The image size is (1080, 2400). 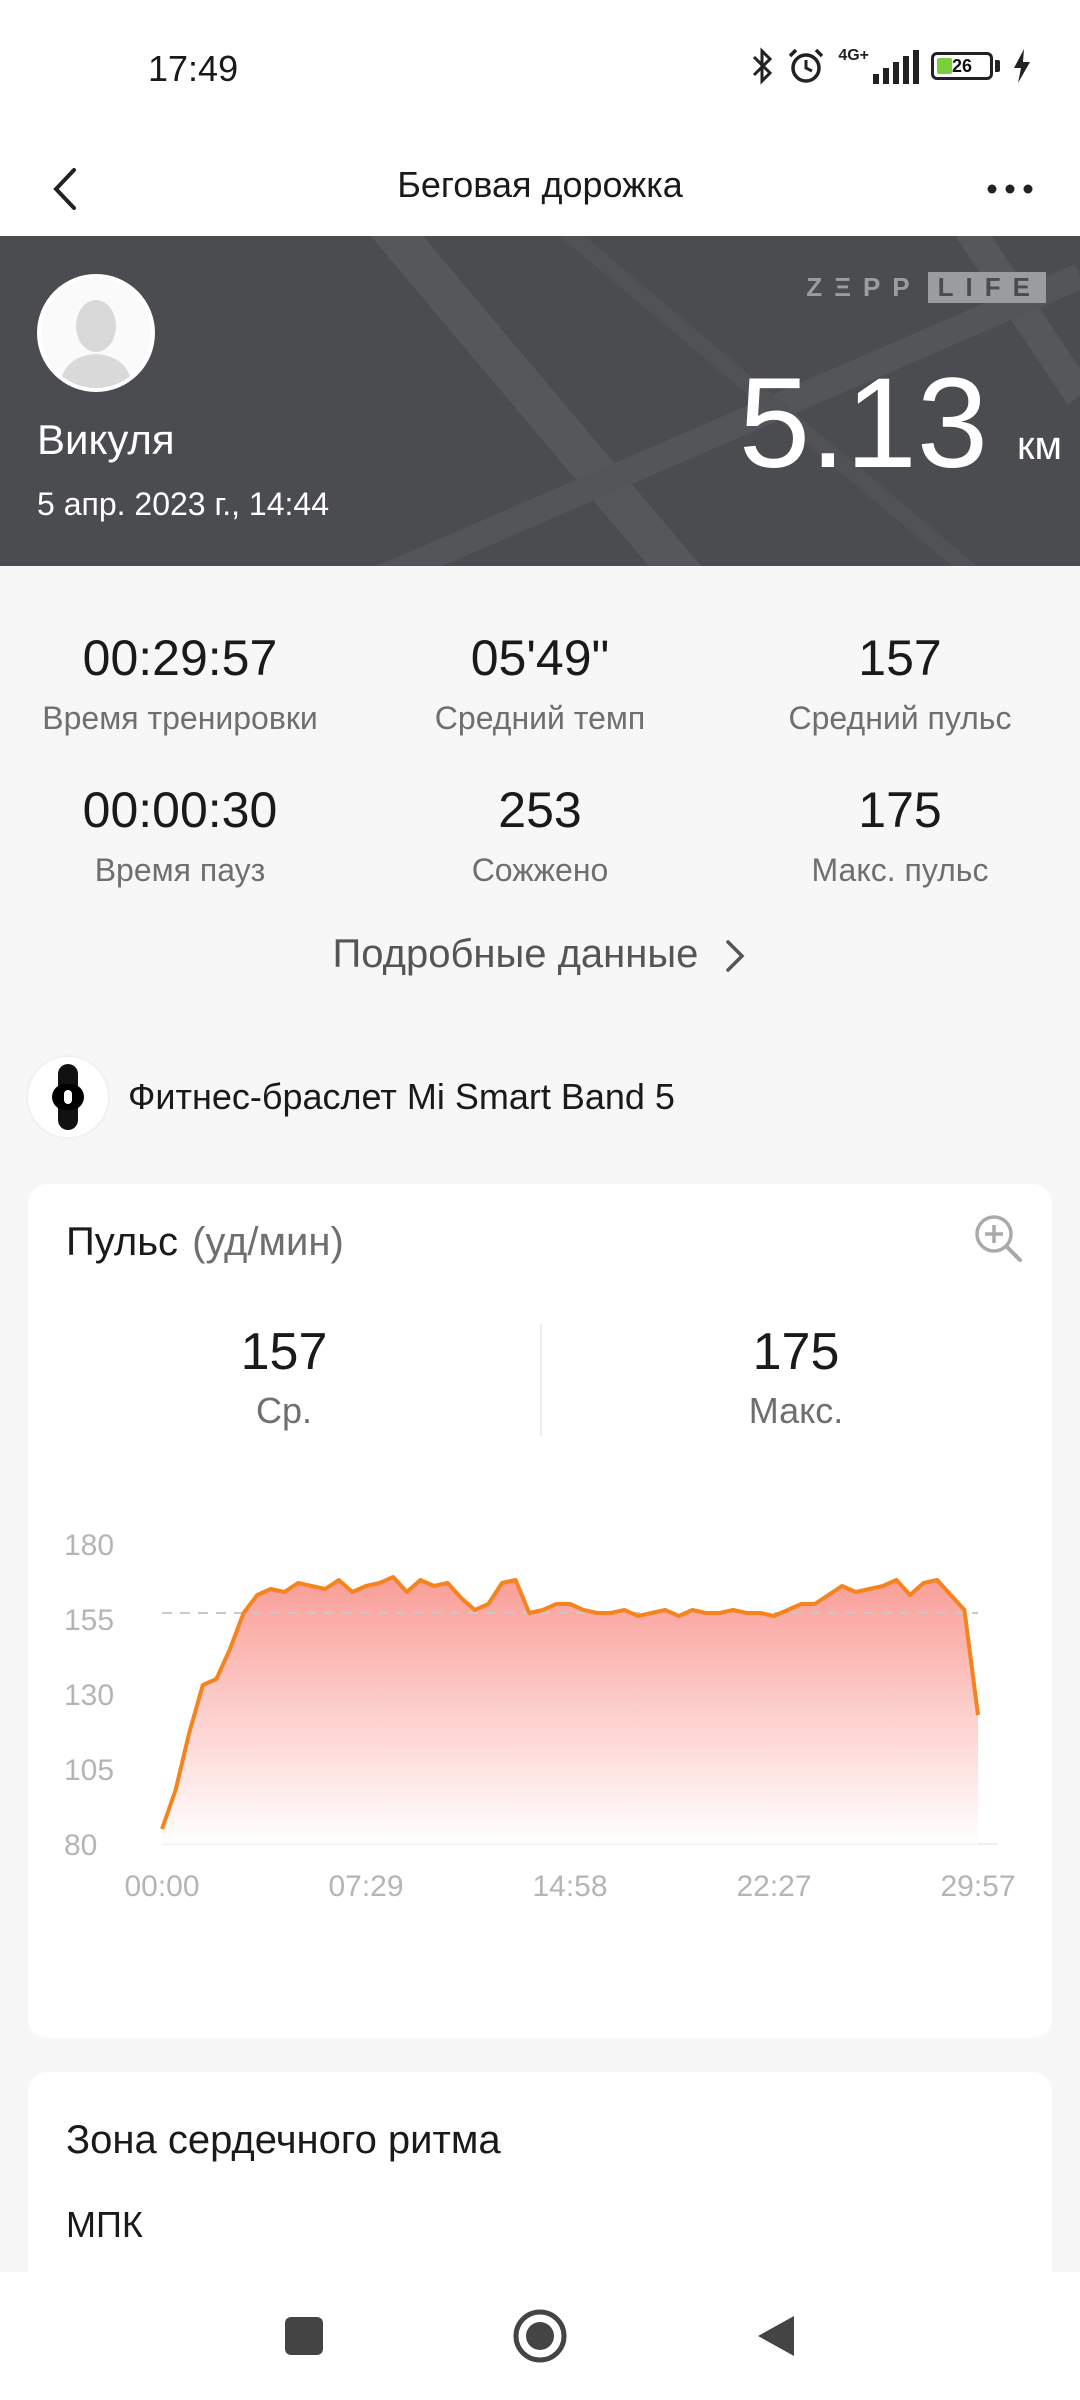 I want to click on y-tick-label: 80, so click(x=80, y=1845).